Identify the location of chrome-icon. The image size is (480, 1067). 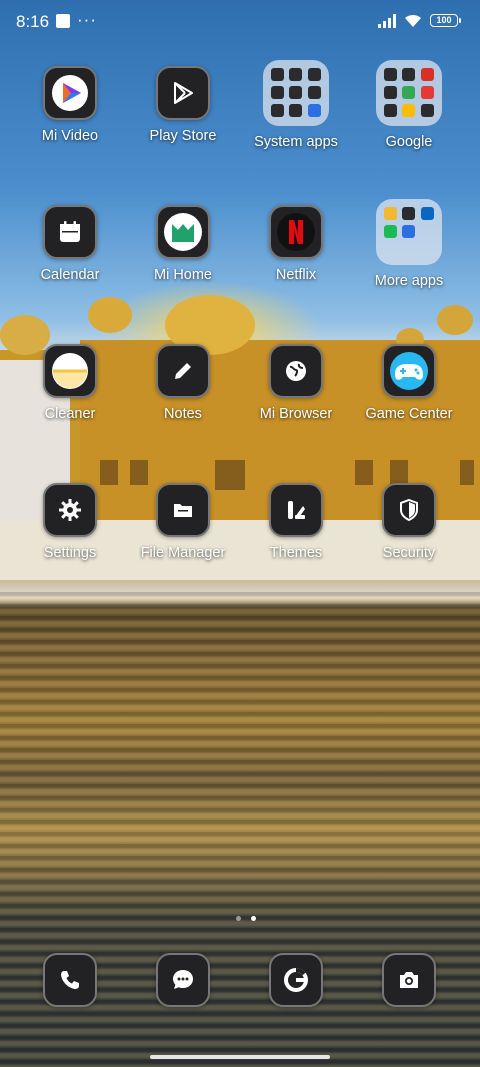
(296, 980).